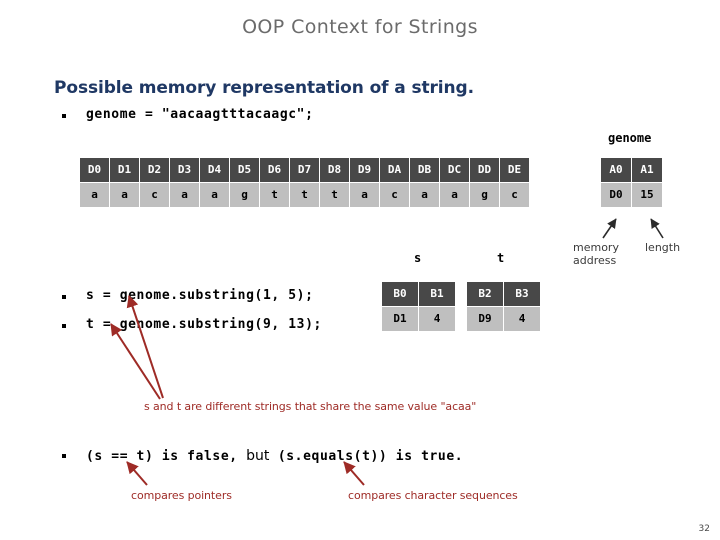  I want to click on t-cell-value: D9, so click(485, 319).